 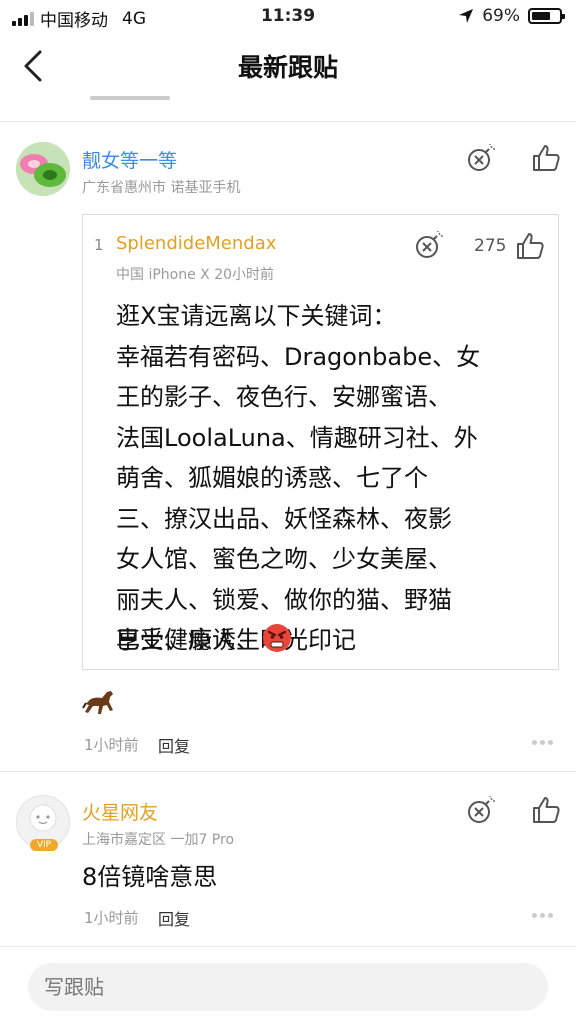 I want to click on location-arrow-icon, so click(x=466, y=16).